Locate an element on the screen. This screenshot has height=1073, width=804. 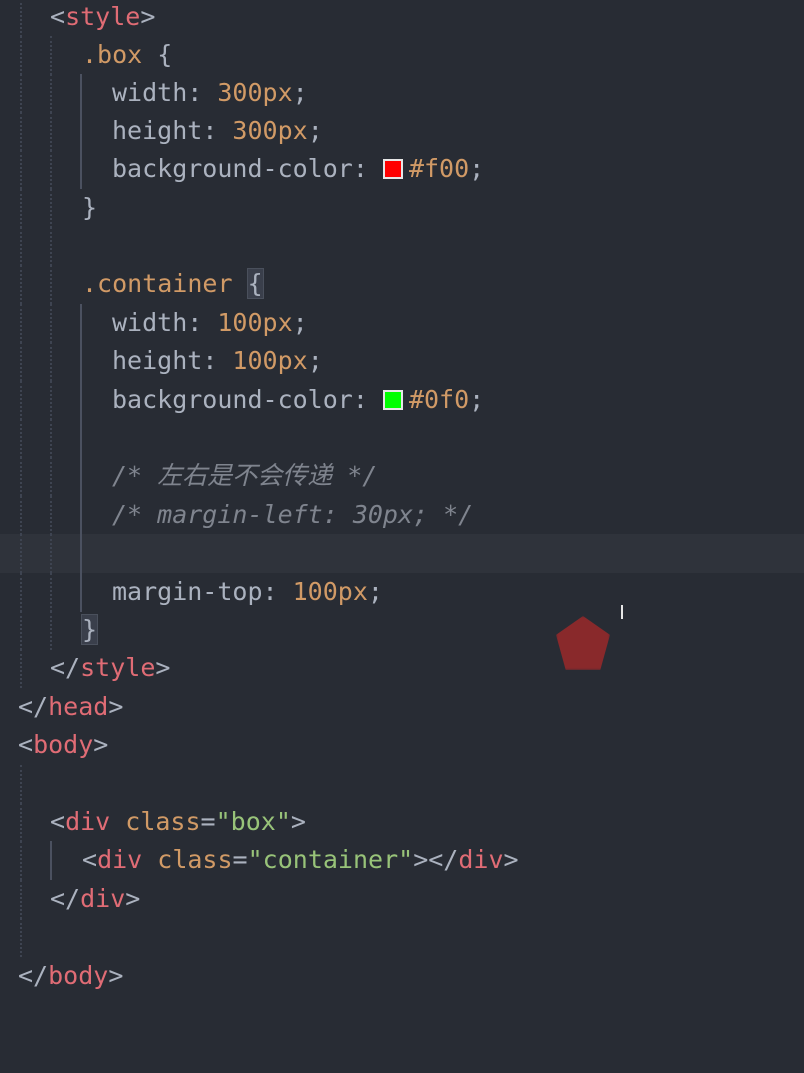
code-text: width: 100px; is located at coordinates (210, 322).